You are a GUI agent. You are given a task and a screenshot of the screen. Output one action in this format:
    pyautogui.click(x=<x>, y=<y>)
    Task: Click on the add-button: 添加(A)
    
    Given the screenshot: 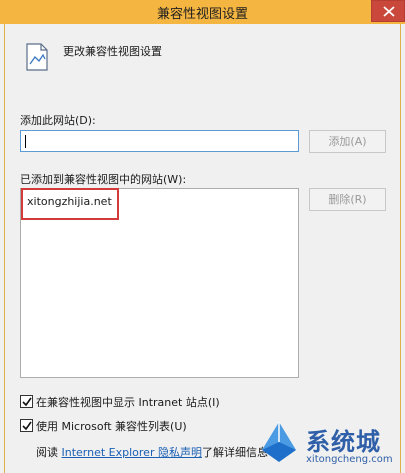 What is the action you would take?
    pyautogui.click(x=347, y=141)
    